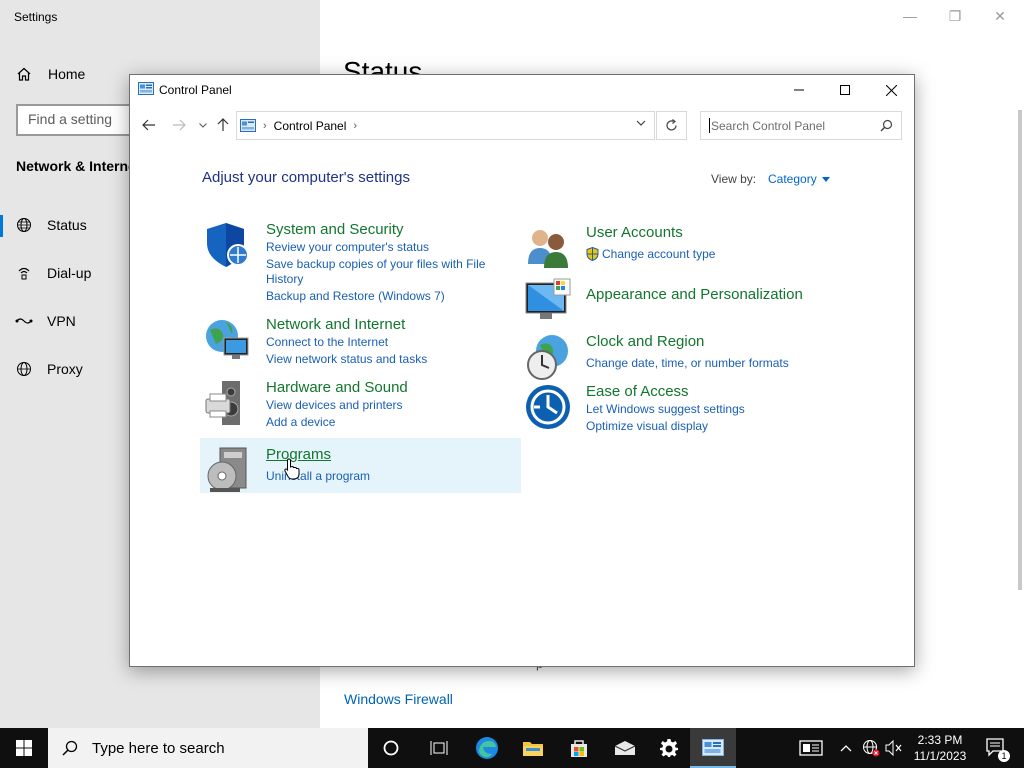 Image resolution: width=1024 pixels, height=768 pixels. I want to click on task-view-button, so click(439, 748).